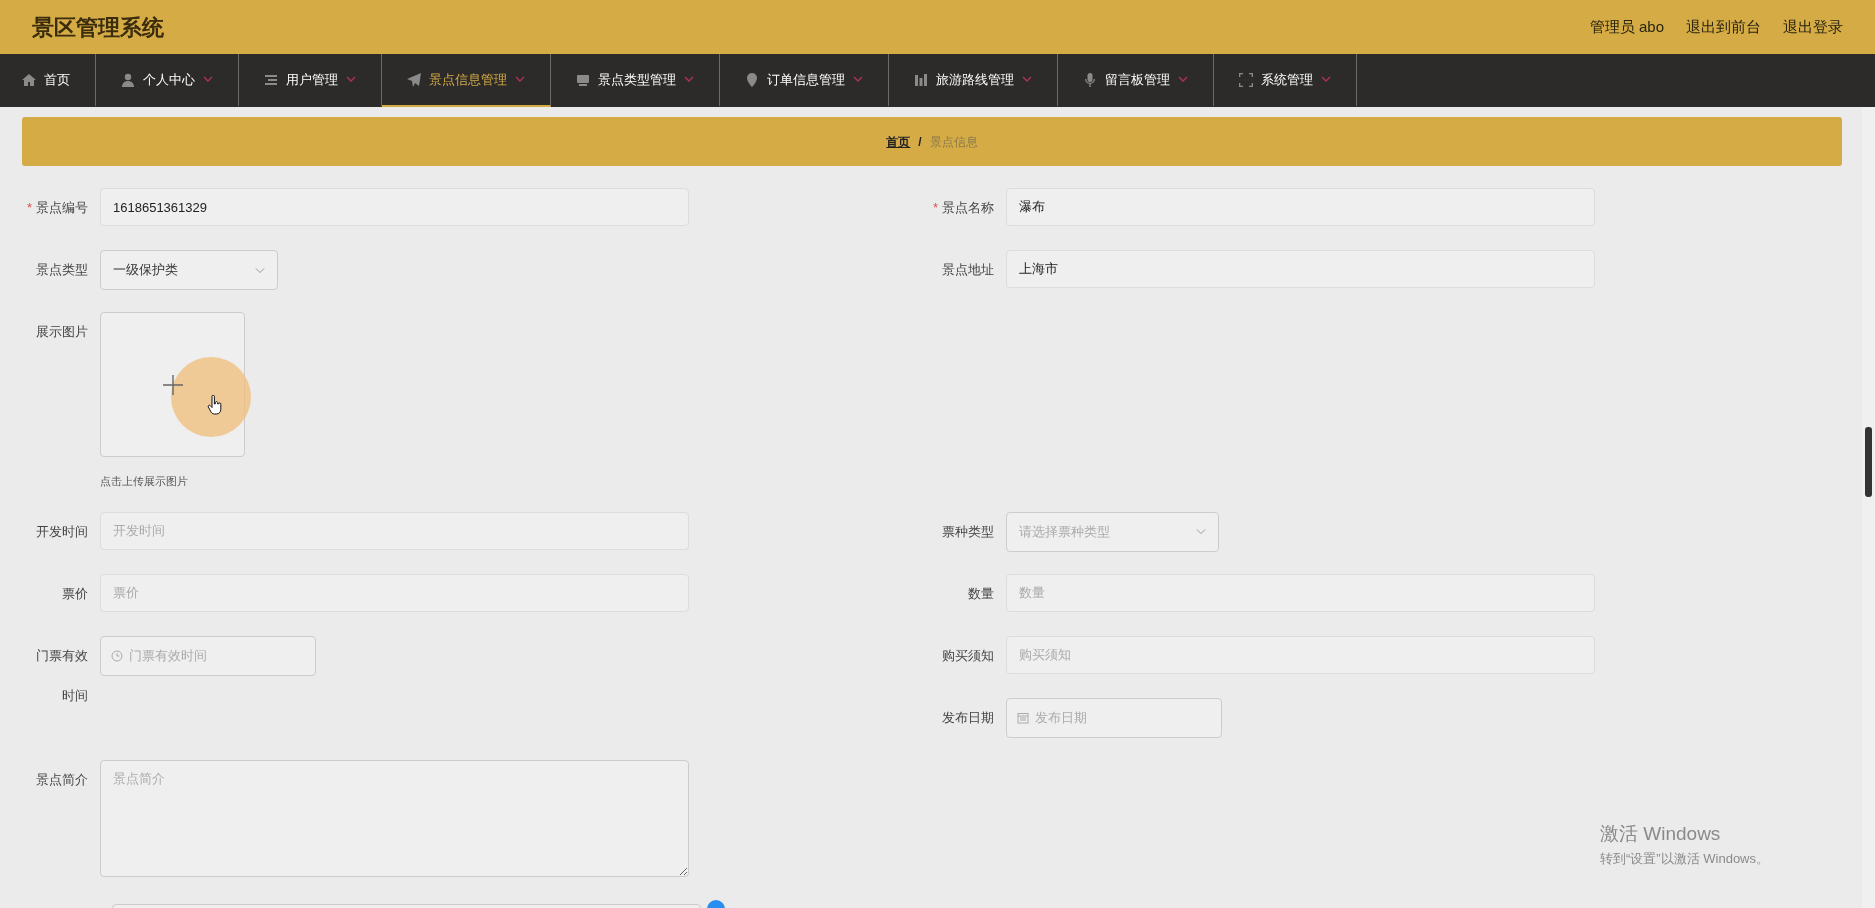 The width and height of the screenshot is (1875, 908). Describe the element at coordinates (394, 530) in the screenshot. I see `input-field: 开发时间` at that location.